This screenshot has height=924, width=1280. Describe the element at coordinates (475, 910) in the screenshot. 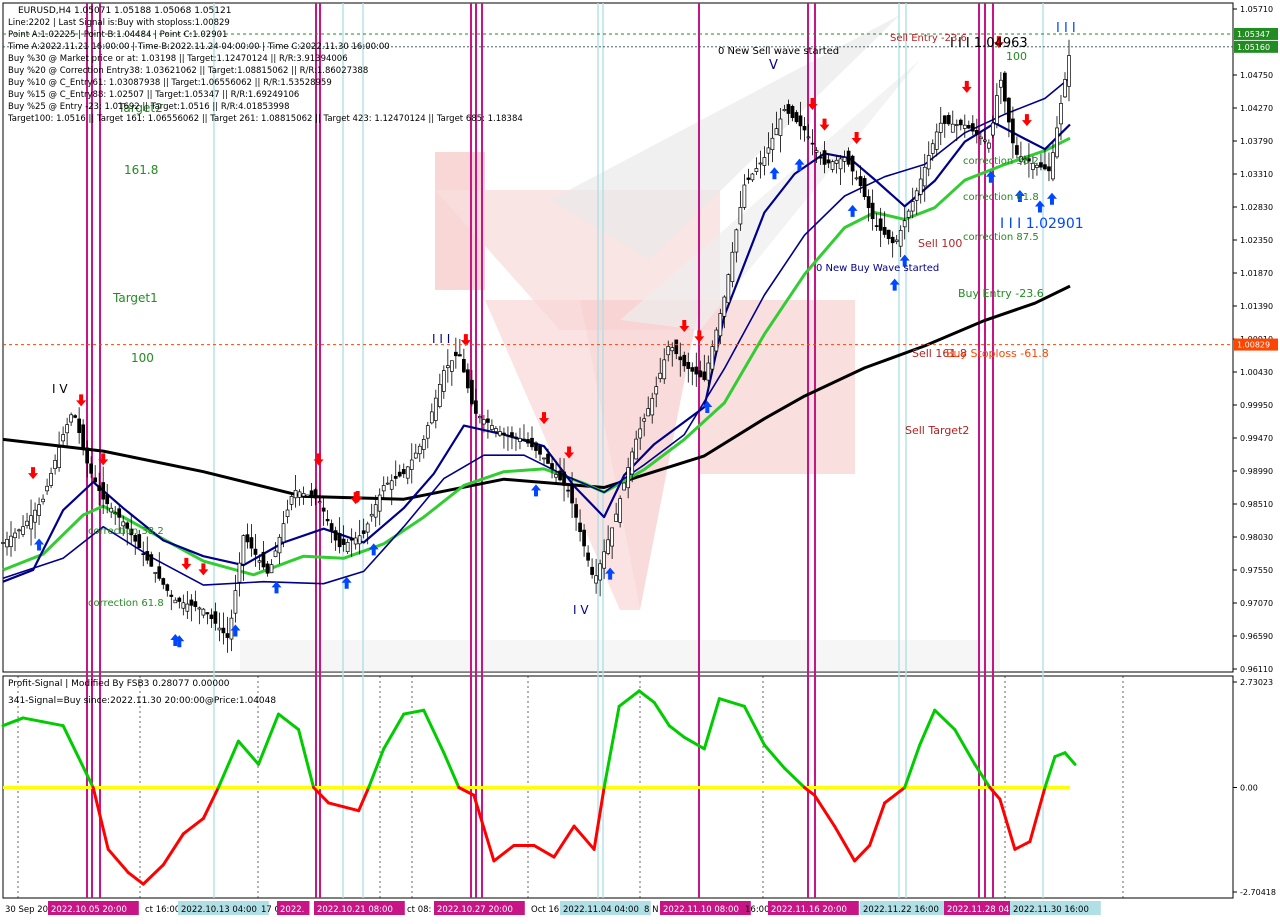

I see `time-label: 2022.10.27 20:00` at that location.